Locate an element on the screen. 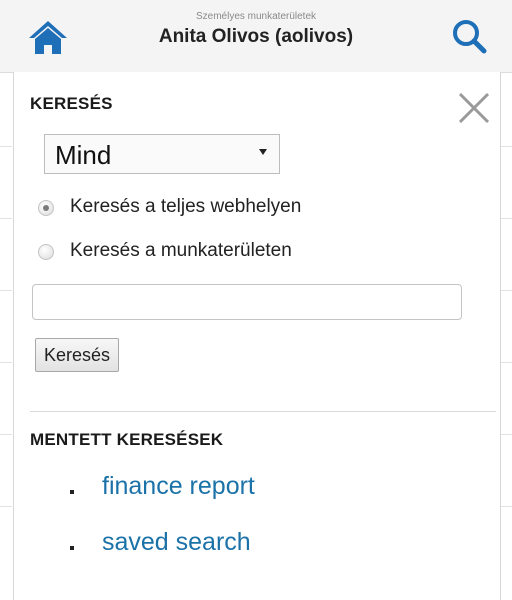 The height and width of the screenshot is (600, 512). search-icon is located at coordinates (470, 37).